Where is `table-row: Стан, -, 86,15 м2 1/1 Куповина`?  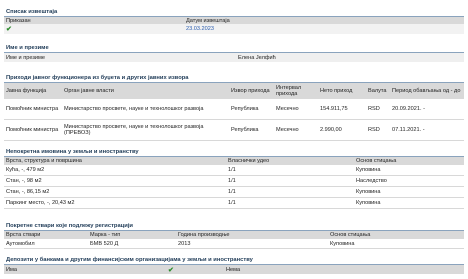
table-row: Стан, -, 86,15 м2 1/1 Куповина is located at coordinates (234, 192).